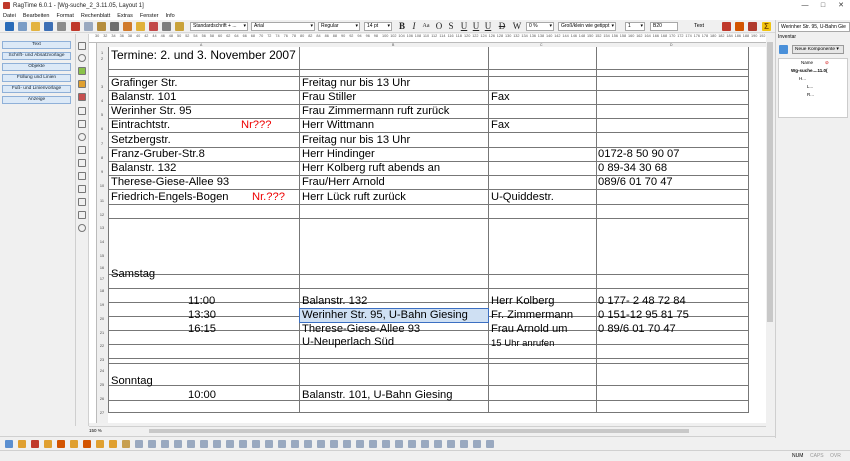  Describe the element at coordinates (464, 26) in the screenshot. I see `underline-button: U` at that location.